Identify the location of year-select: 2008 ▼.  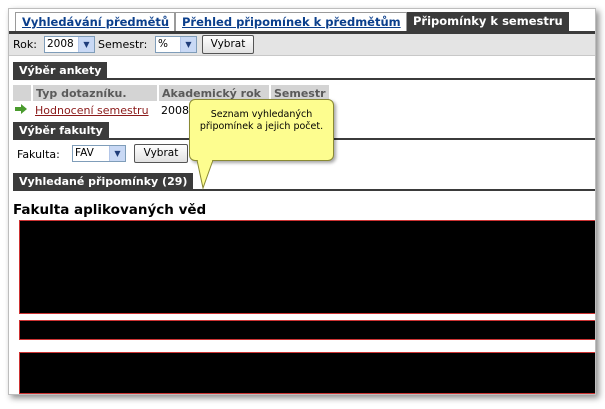
(69, 44).